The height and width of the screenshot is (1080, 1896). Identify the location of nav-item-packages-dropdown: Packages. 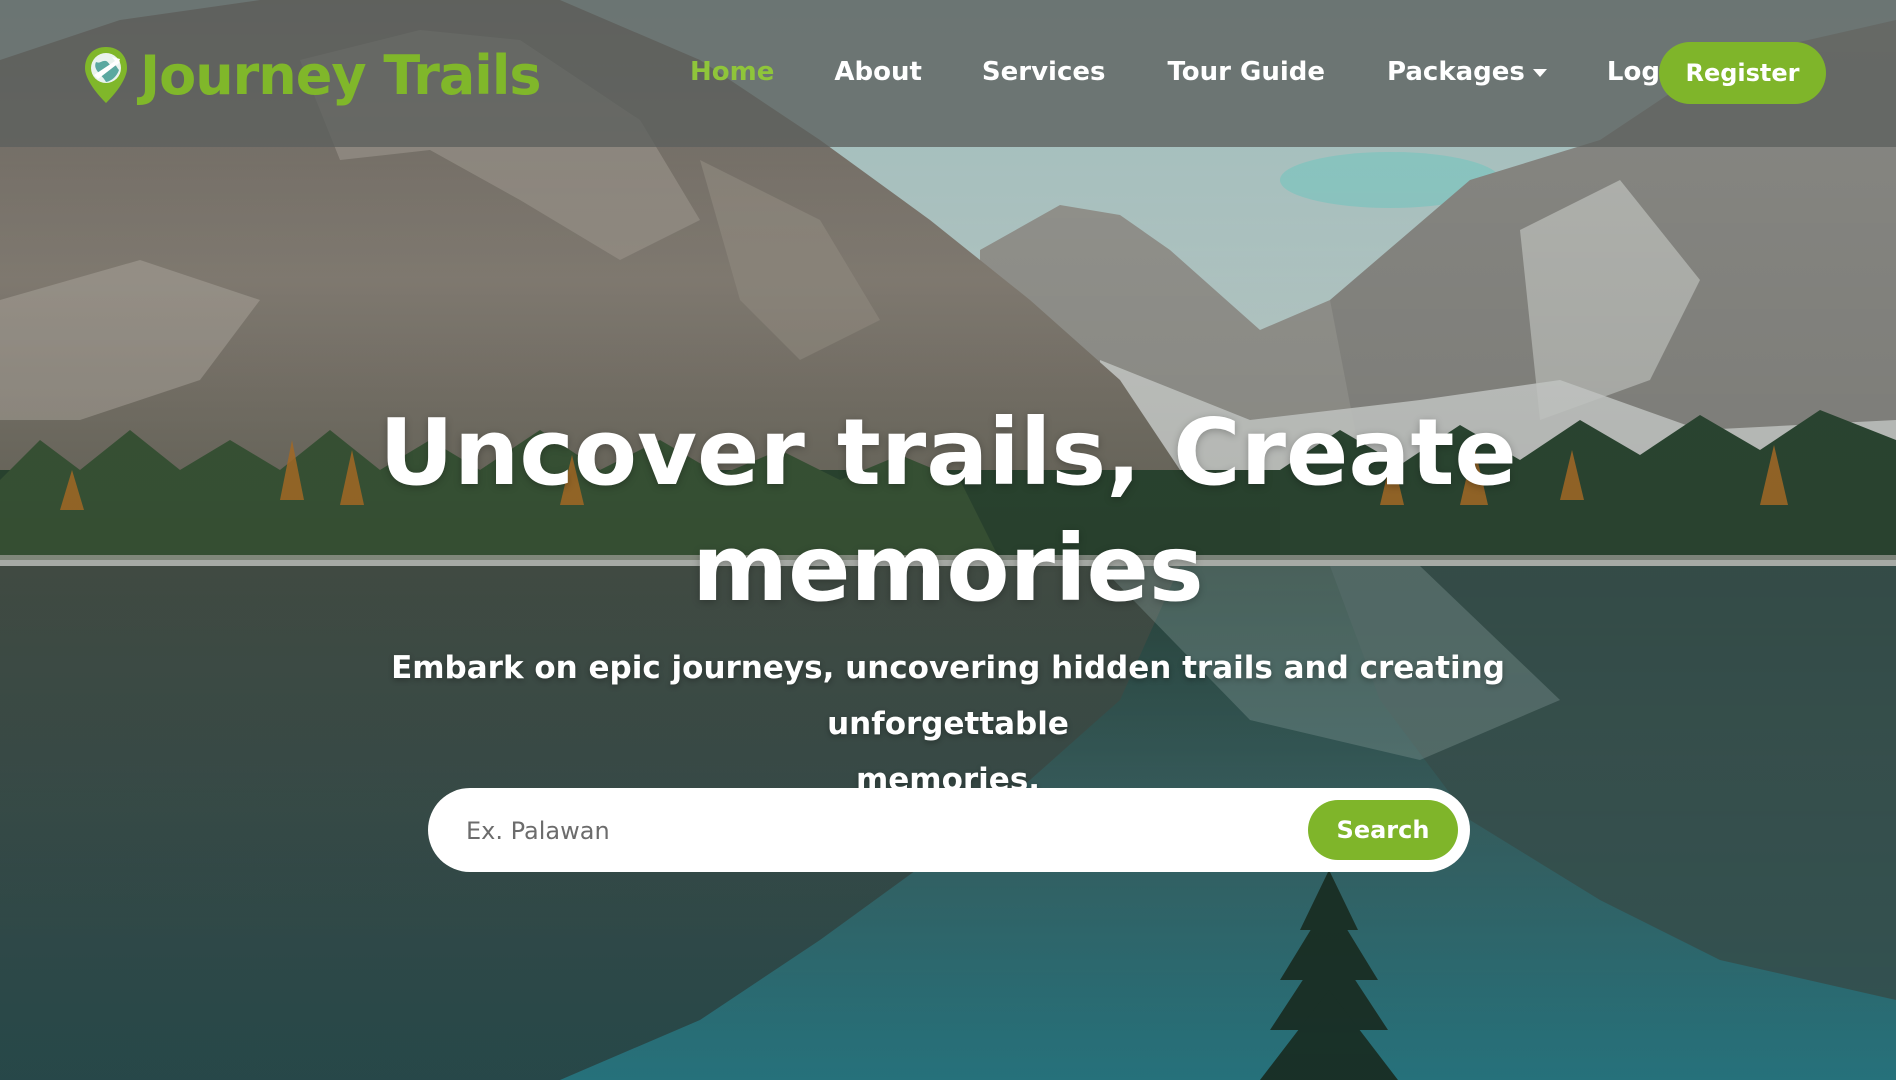
(1467, 72).